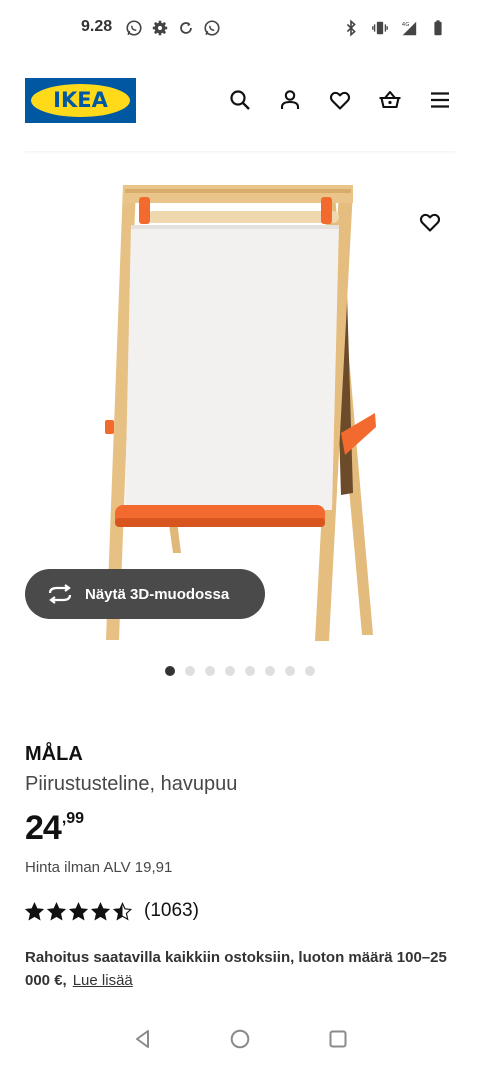 The width and height of the screenshot is (480, 1067). What do you see at coordinates (171, 910) in the screenshot?
I see `review-count: (1063)` at bounding box center [171, 910].